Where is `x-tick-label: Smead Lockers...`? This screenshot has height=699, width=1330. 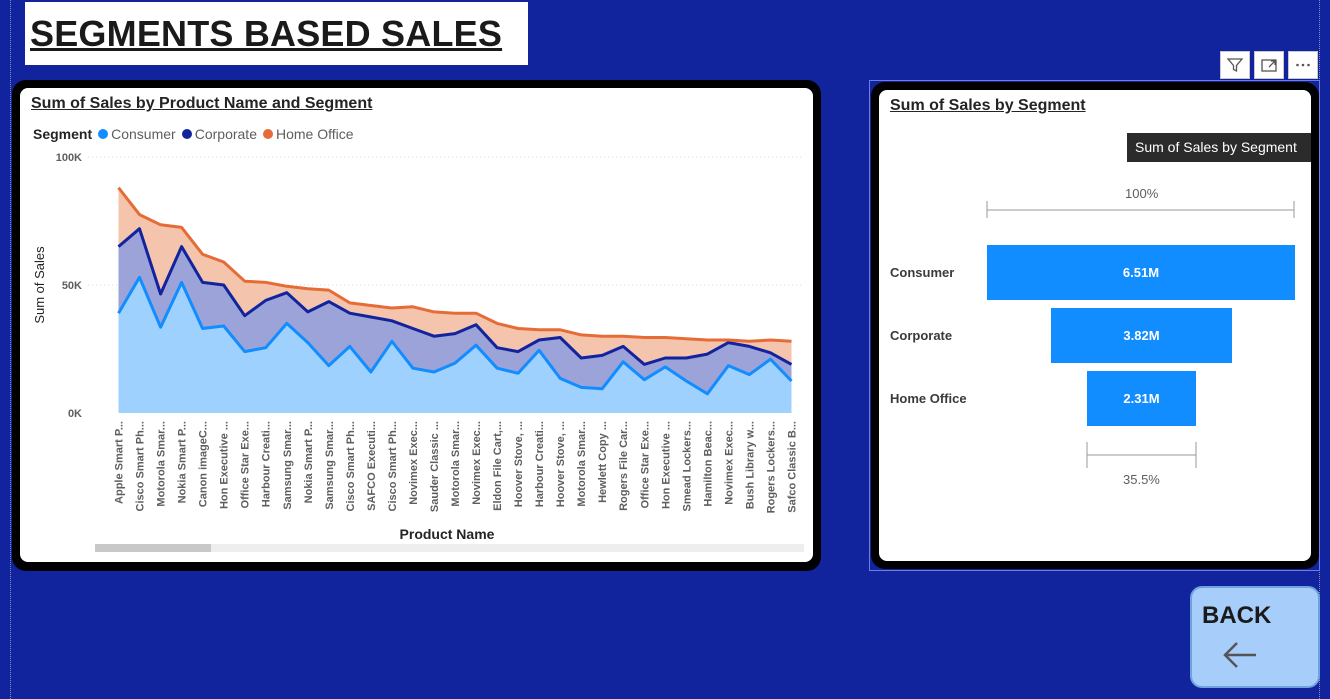 x-tick-label: Smead Lockers... is located at coordinates (687, 466).